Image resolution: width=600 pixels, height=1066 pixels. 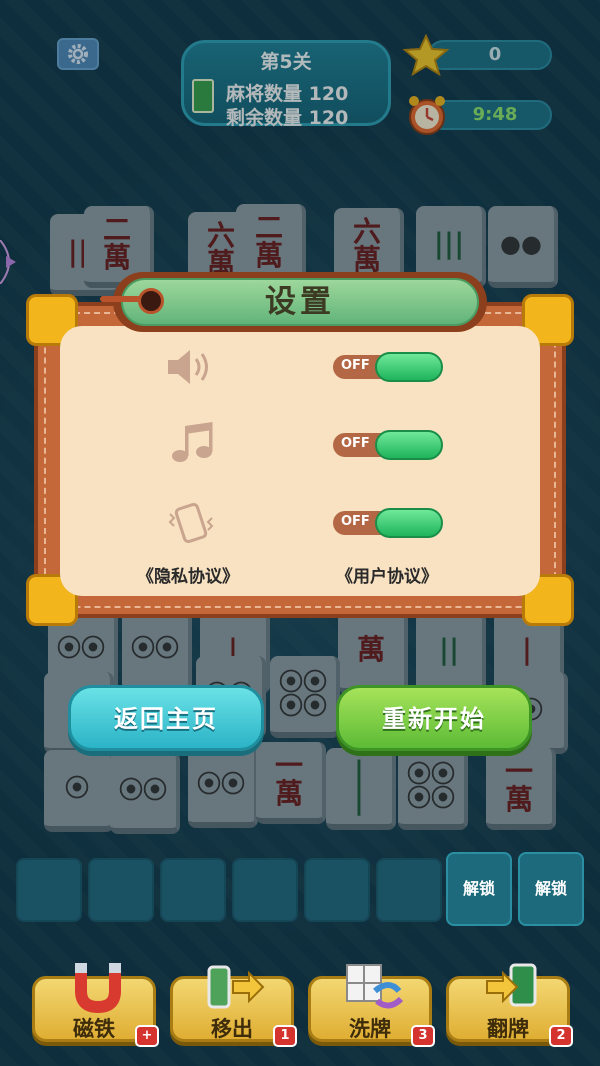 I want to click on shuffle-tool-button: 洗牌 3, so click(x=371, y=1005).